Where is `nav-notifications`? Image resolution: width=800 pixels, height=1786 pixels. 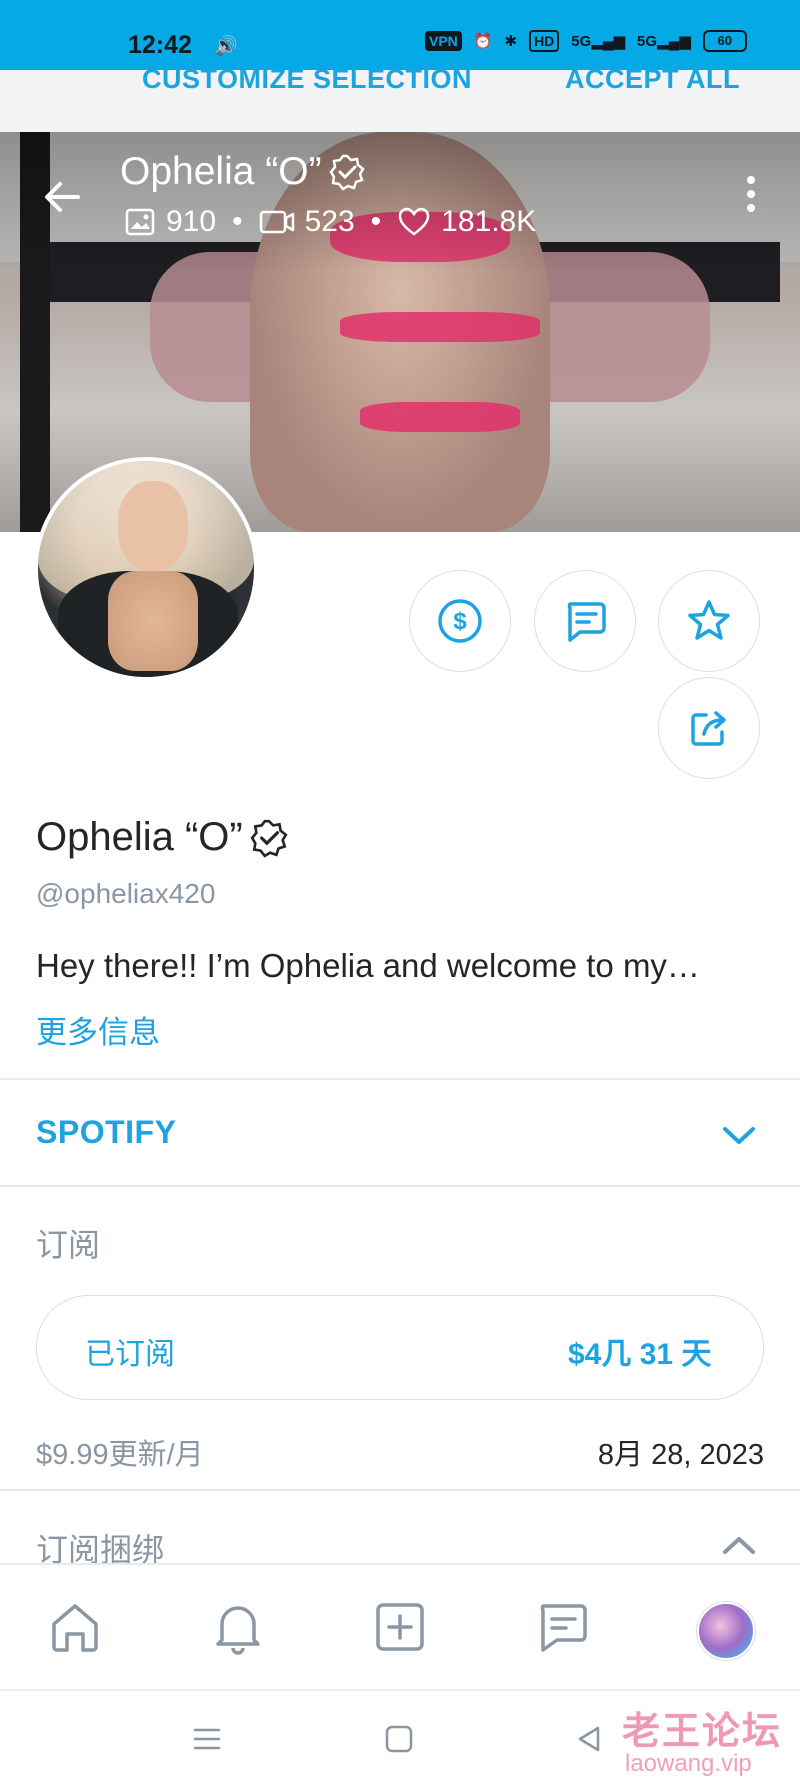 nav-notifications is located at coordinates (238, 1627).